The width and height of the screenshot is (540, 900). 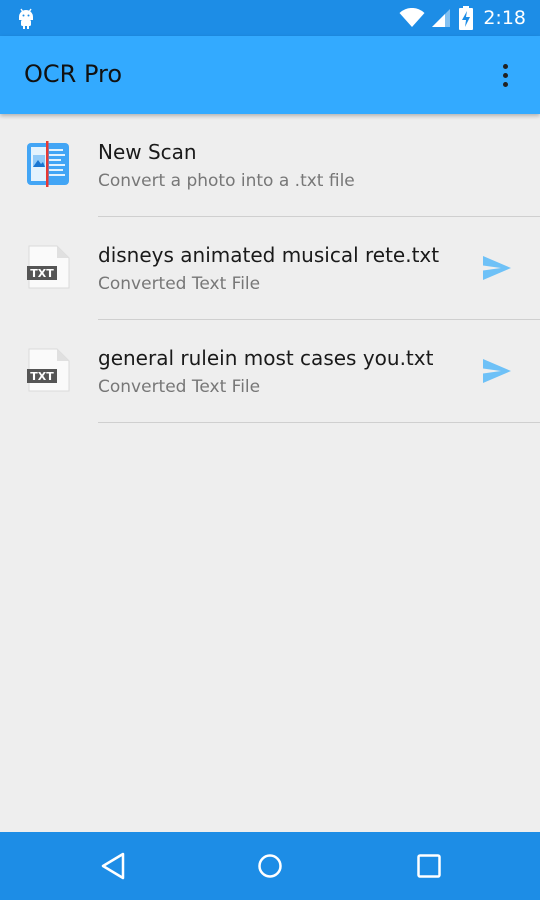 I want to click on navigation-bar, so click(x=270, y=866).